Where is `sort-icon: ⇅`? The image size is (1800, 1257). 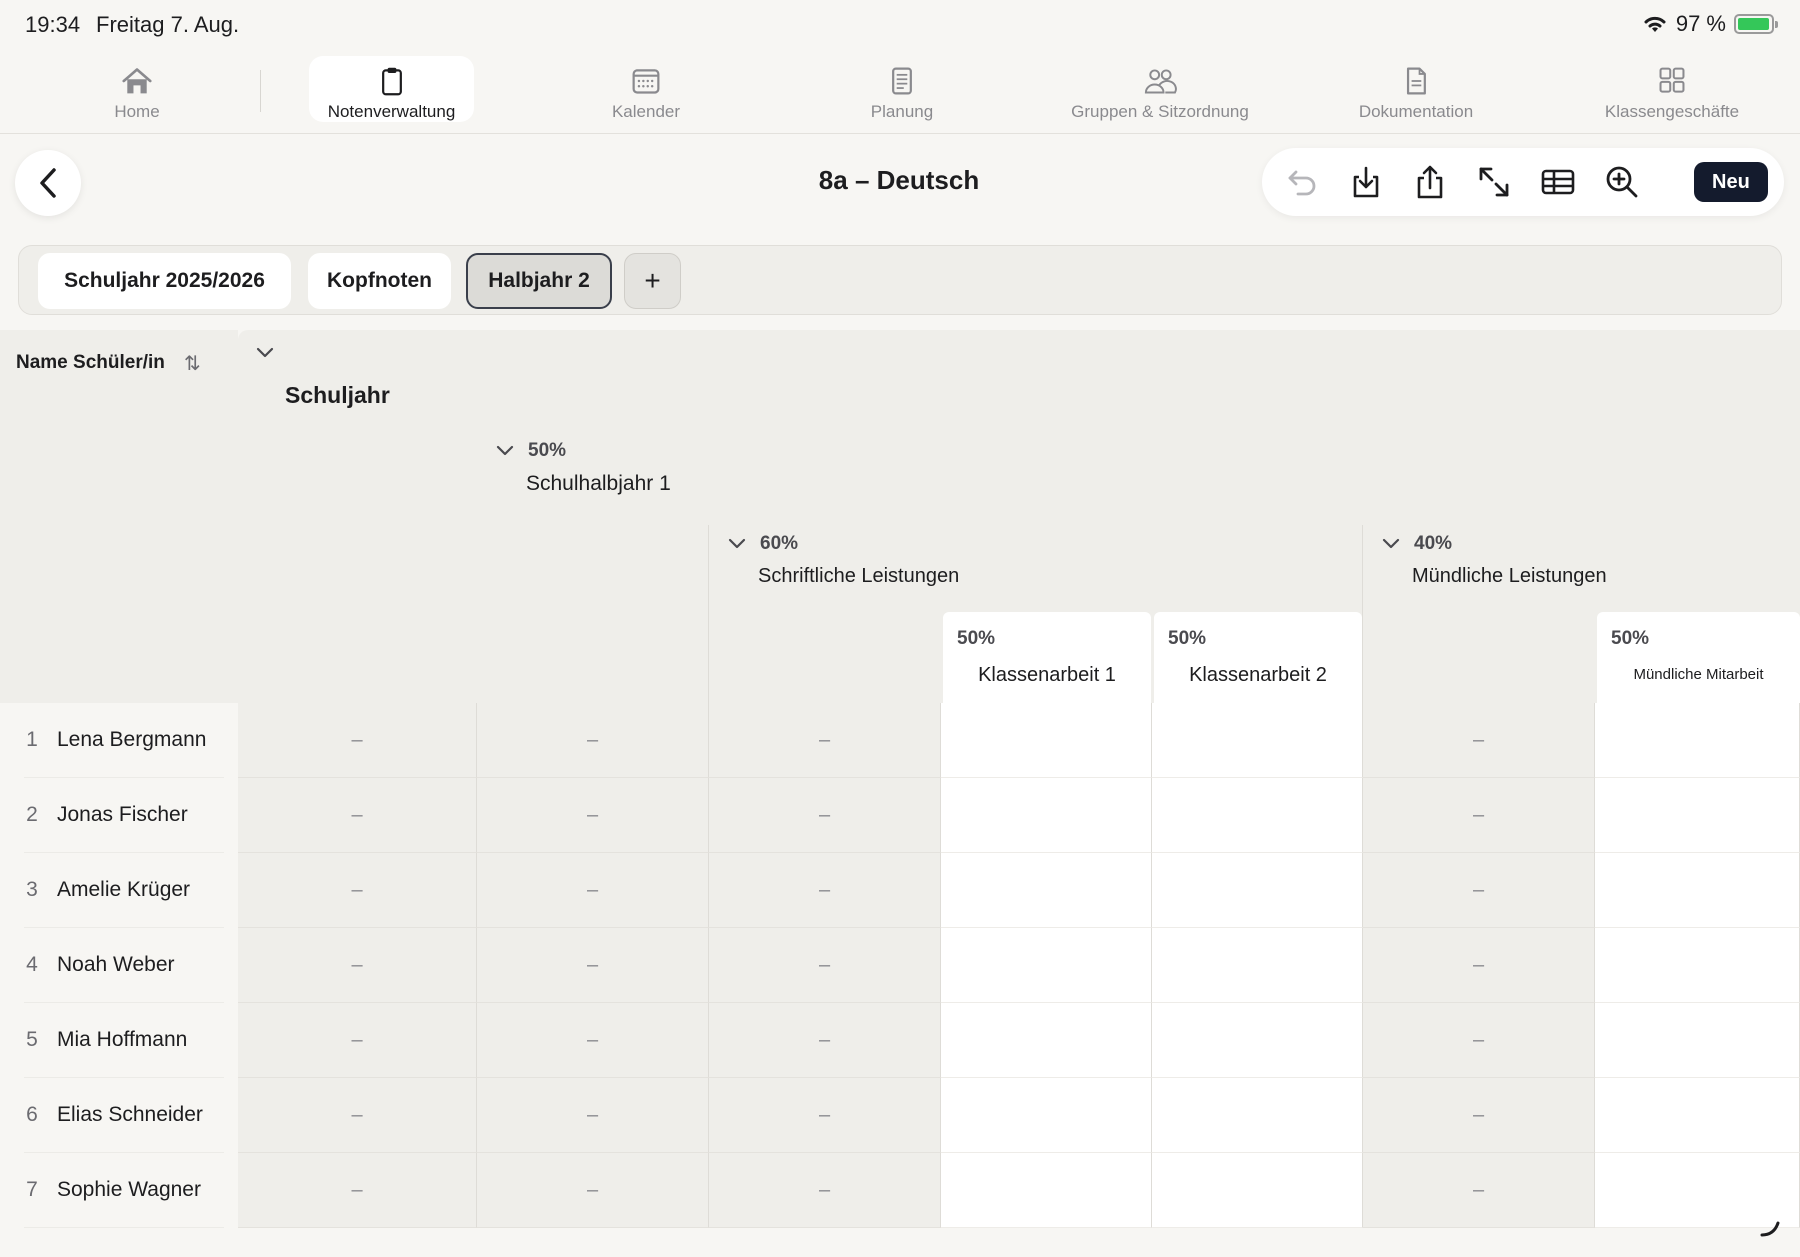 sort-icon: ⇅ is located at coordinates (192, 363).